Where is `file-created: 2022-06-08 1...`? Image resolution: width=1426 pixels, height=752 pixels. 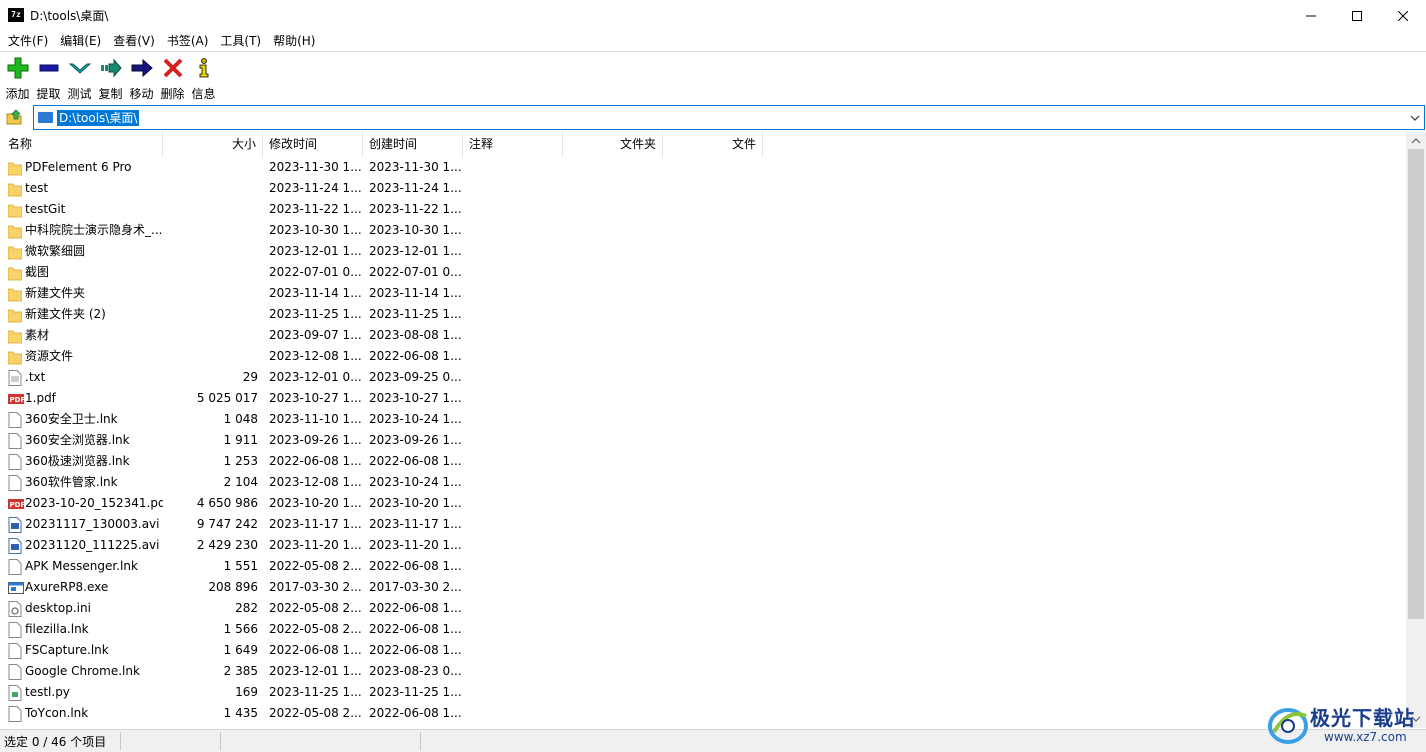
file-created: 2022-06-08 1... is located at coordinates (415, 608).